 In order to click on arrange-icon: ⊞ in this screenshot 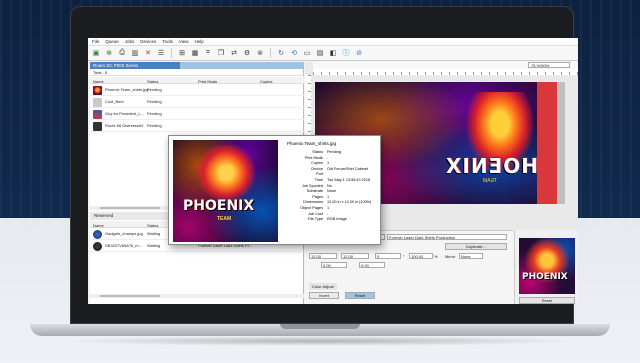, I will do `click(182, 53)`.